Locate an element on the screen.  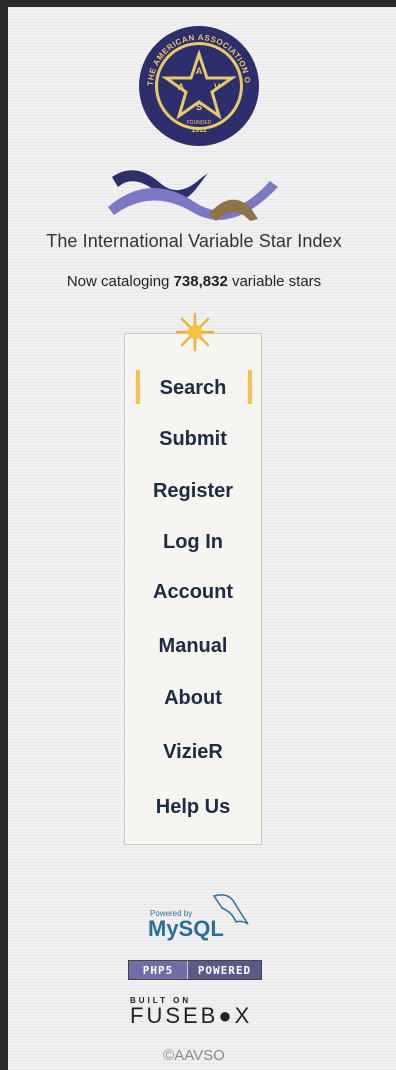
php5-badge: PHP5 POWERED is located at coordinates (195, 970).